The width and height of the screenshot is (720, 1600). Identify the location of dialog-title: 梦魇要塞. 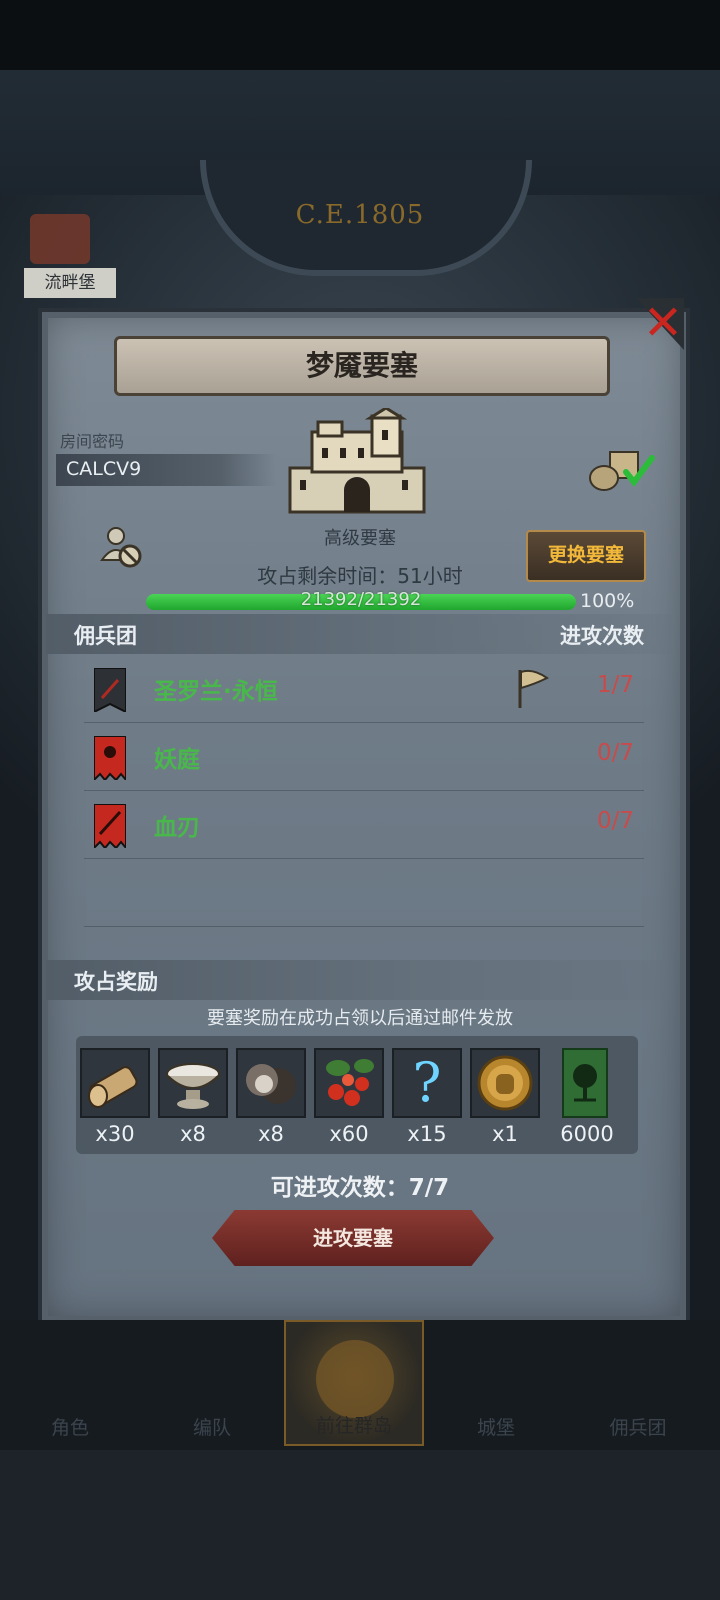
(362, 366).